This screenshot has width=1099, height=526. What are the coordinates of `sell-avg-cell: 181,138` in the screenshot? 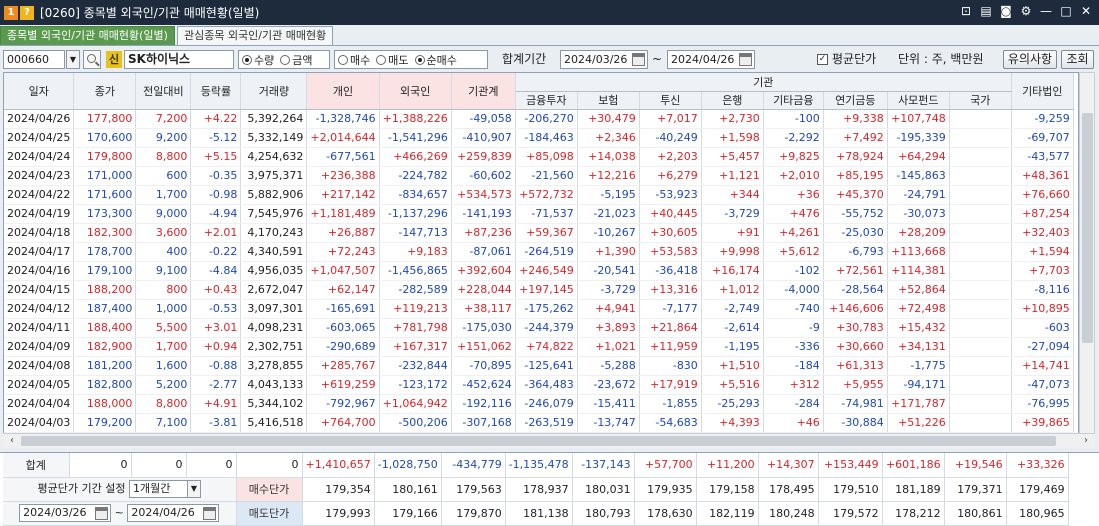 It's located at (539, 513).